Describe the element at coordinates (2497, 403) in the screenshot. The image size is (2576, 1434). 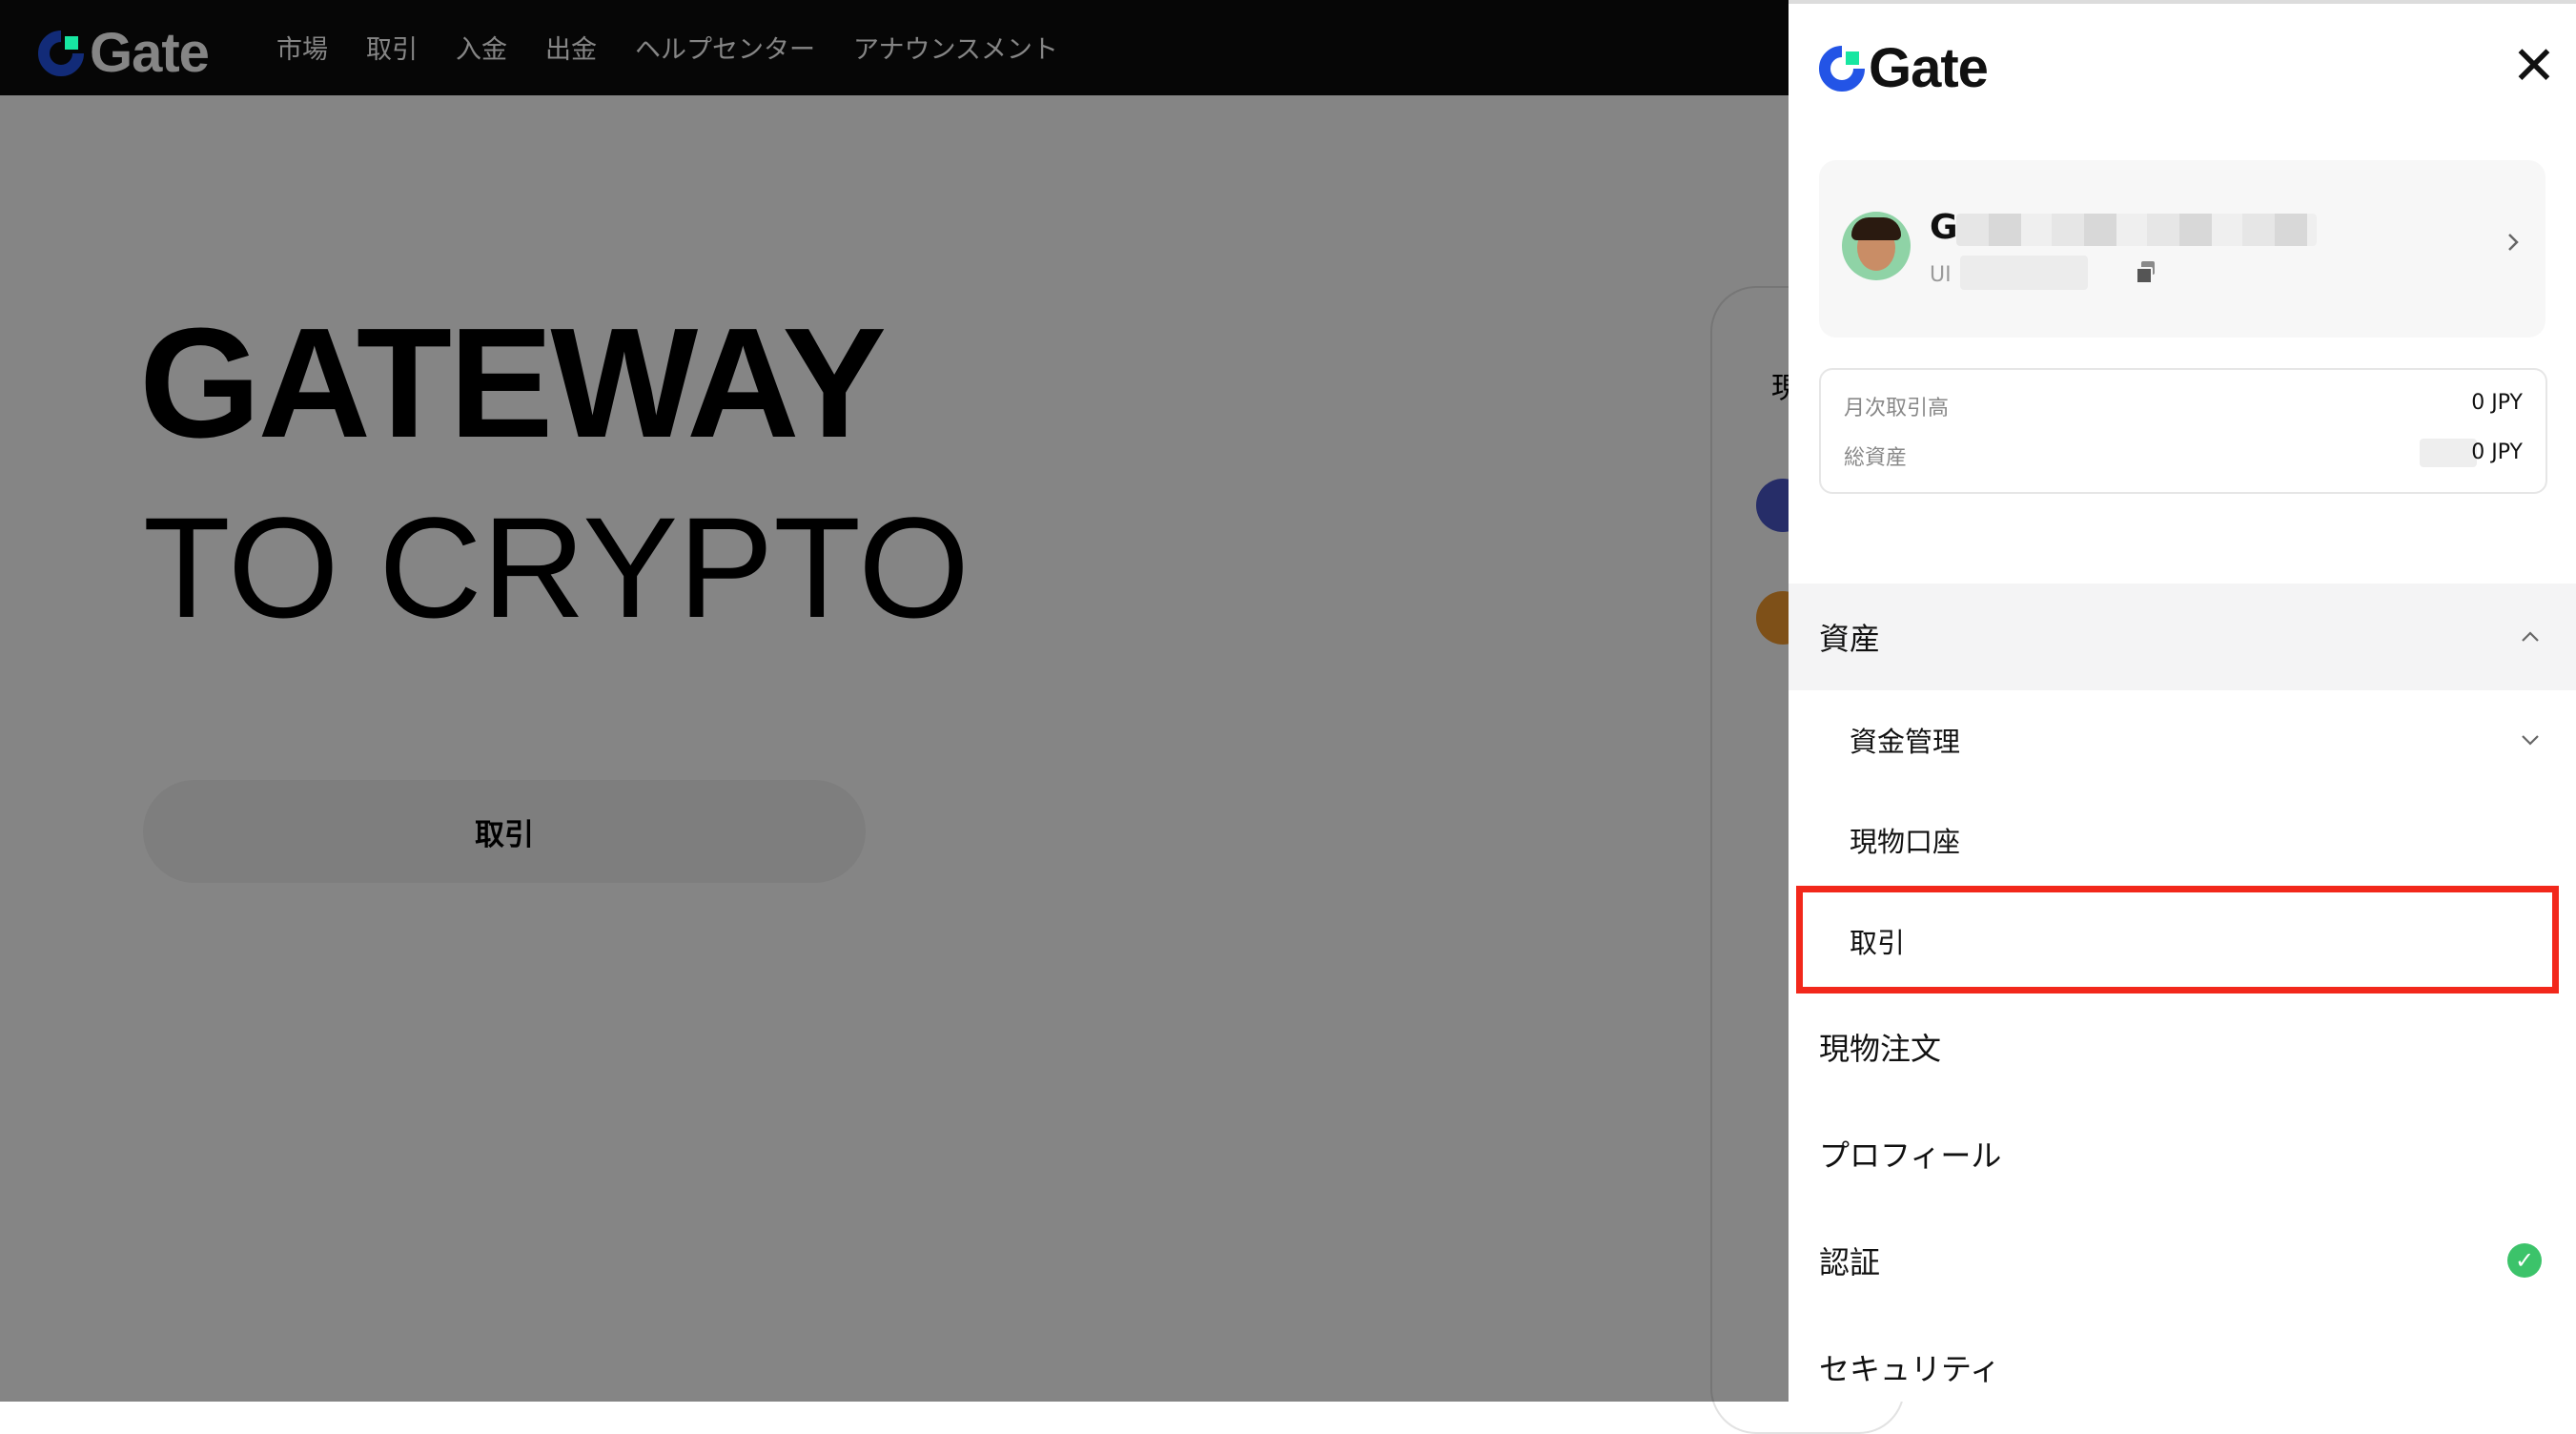
I see `monthly-volume-value: 0 JPY` at that location.